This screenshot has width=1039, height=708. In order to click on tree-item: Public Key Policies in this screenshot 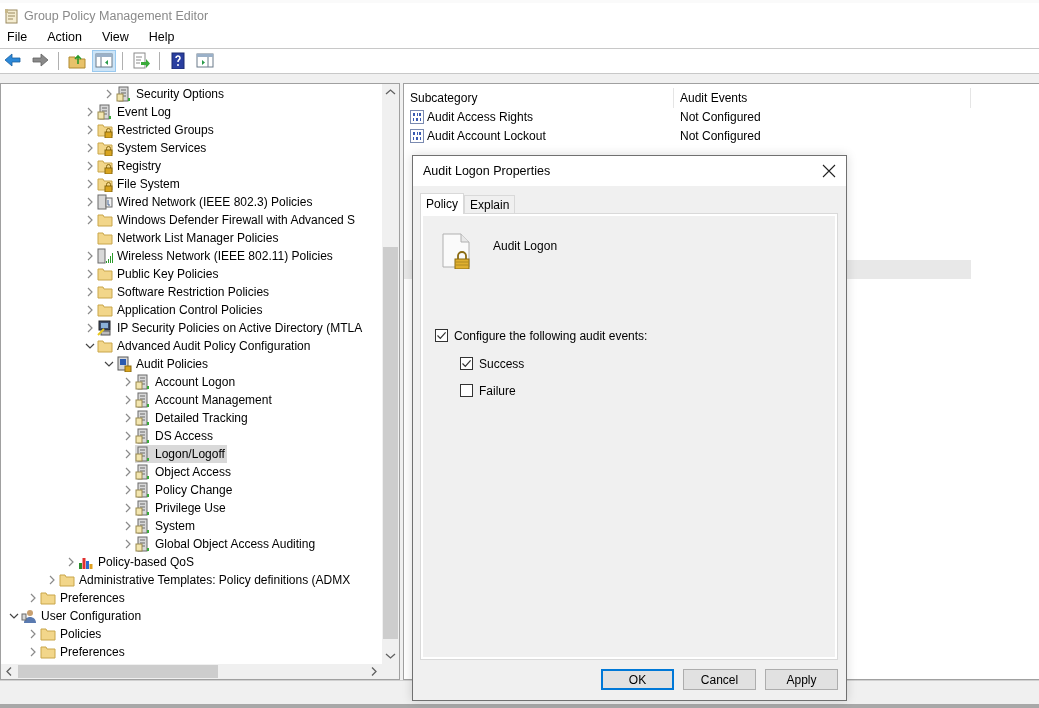, I will do `click(159, 273)`.